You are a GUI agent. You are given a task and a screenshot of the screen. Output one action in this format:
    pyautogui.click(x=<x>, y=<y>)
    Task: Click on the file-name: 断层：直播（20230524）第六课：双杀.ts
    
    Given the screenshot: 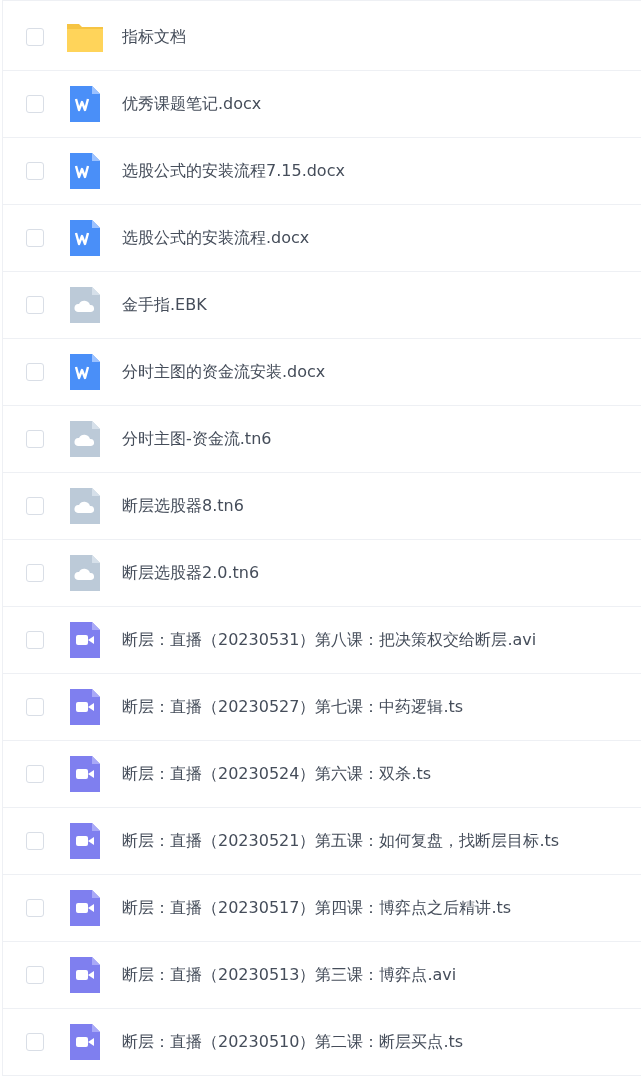 What is the action you would take?
    pyautogui.click(x=277, y=774)
    